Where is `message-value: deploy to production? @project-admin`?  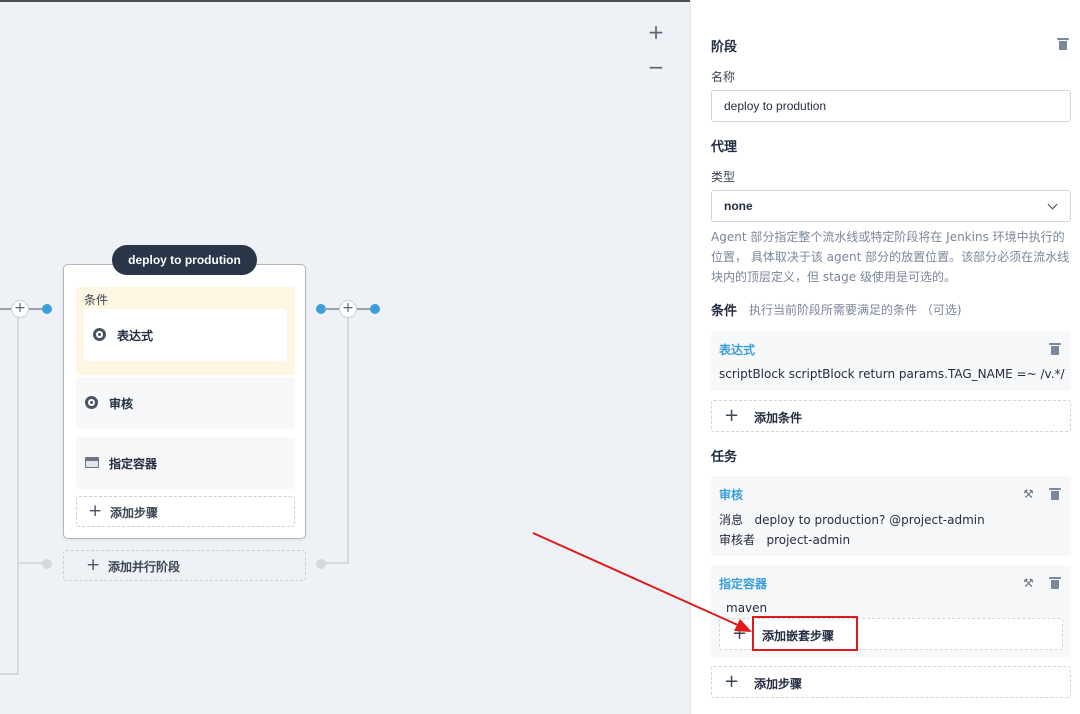
message-value: deploy to production? @project-admin is located at coordinates (869, 520).